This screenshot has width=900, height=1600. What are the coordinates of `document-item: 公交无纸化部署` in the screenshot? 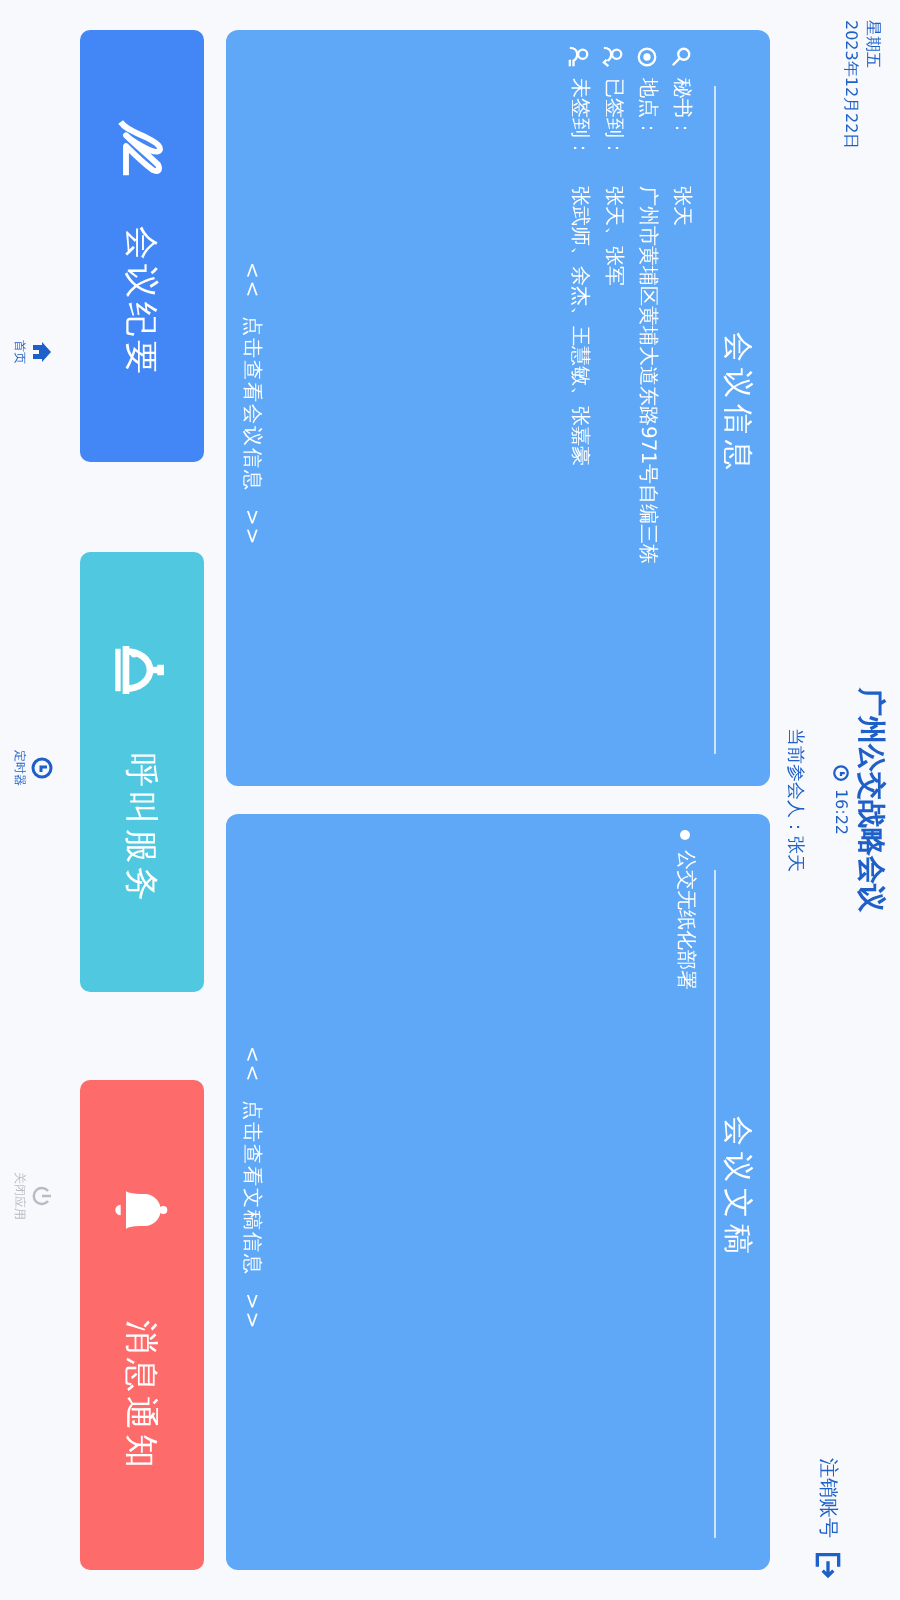 It's located at (685, 920).